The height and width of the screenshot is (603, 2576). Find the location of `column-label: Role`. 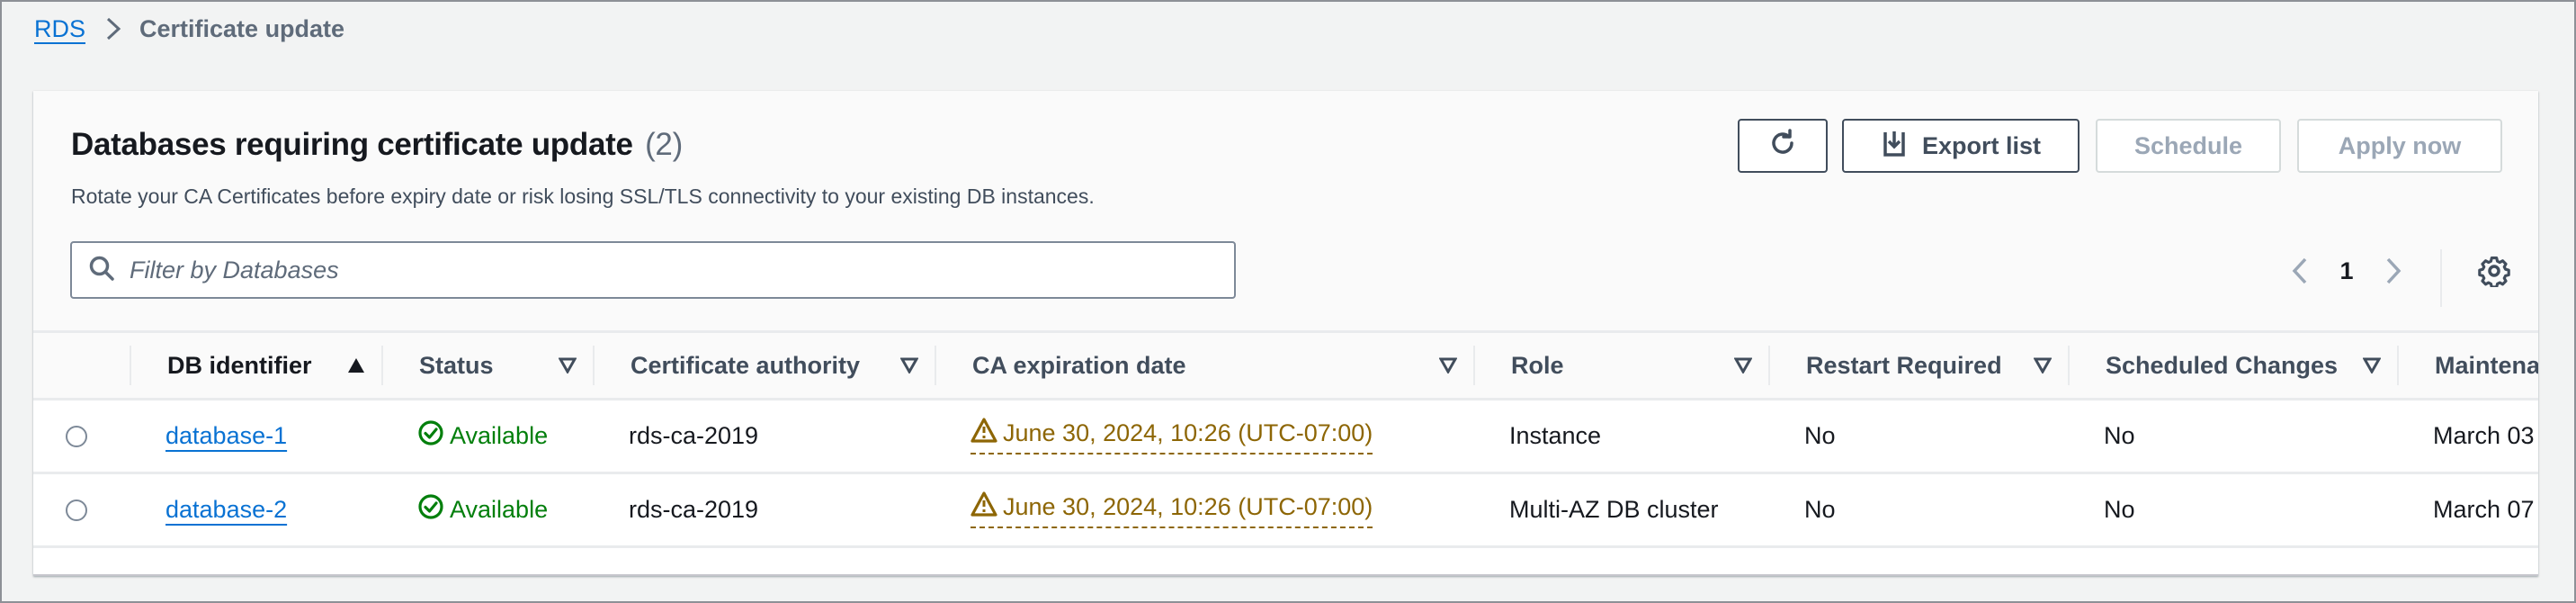

column-label: Role is located at coordinates (1537, 365).